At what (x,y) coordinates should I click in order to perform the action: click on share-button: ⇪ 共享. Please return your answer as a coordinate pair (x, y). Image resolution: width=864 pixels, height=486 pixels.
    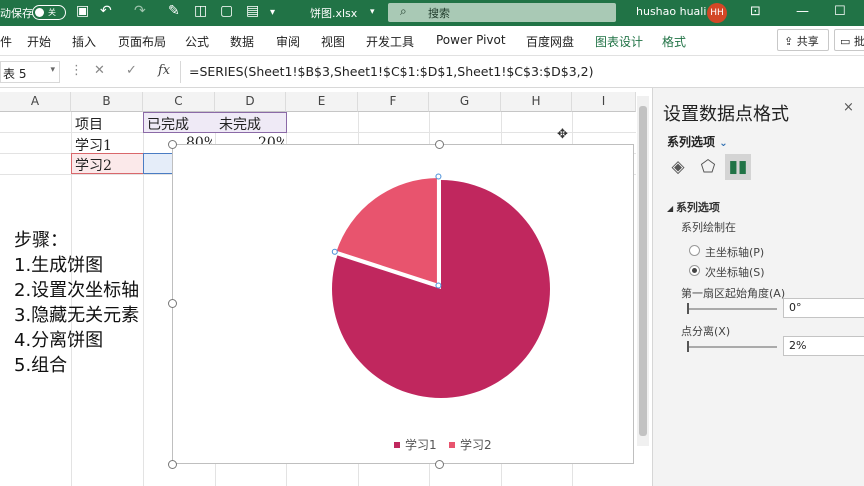
    Looking at the image, I should click on (803, 40).